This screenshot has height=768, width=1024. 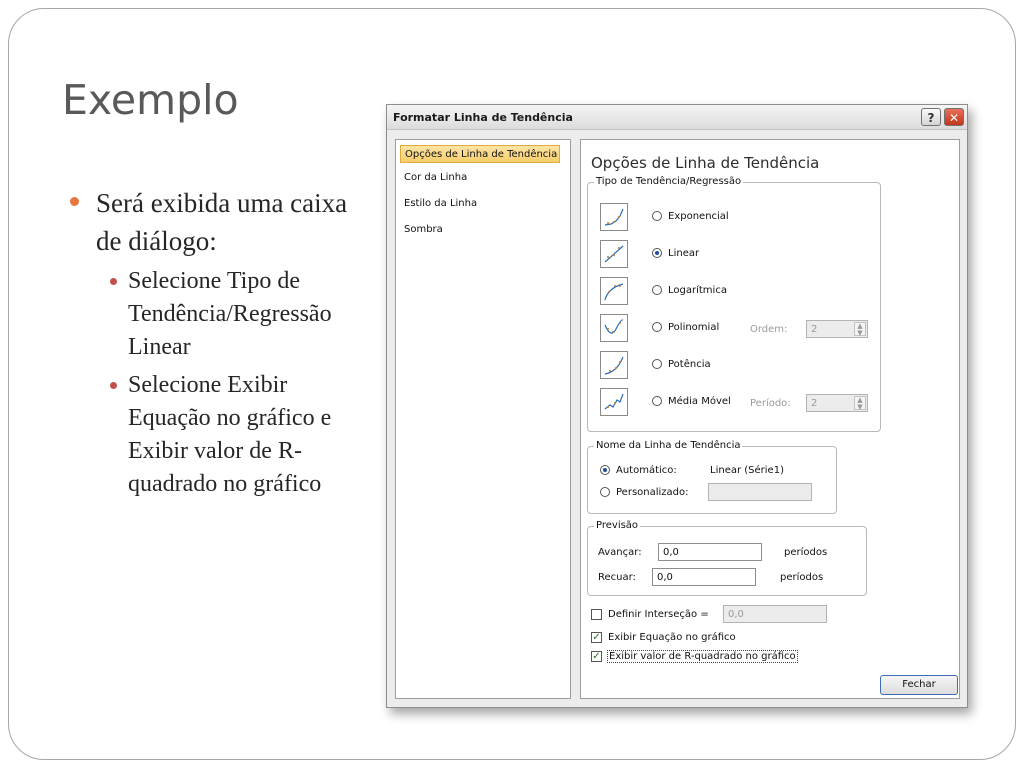 I want to click on moving-average-label: Média Móvel, so click(x=699, y=401).